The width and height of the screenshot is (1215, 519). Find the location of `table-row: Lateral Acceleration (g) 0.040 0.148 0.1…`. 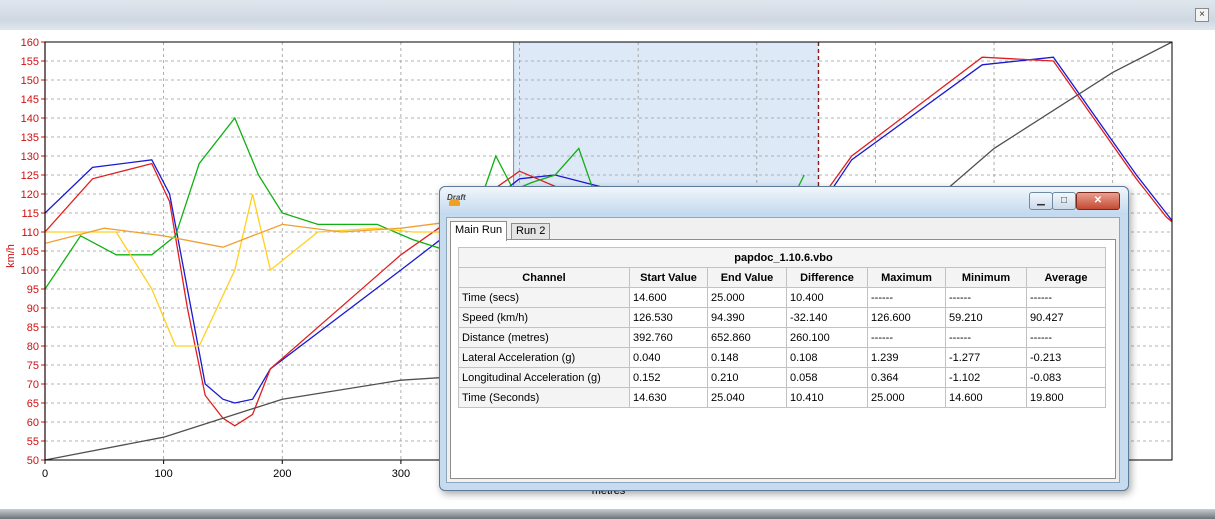

table-row: Lateral Acceleration (g) 0.040 0.148 0.1… is located at coordinates (782, 357).